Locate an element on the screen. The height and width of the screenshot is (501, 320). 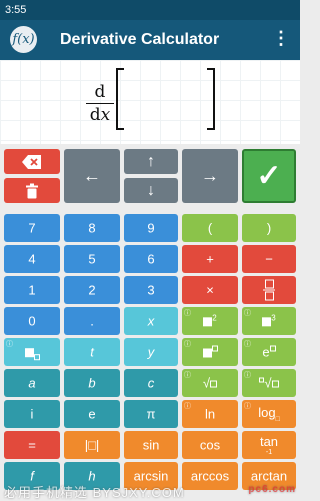
key-label: t is located at coordinates (92, 352).